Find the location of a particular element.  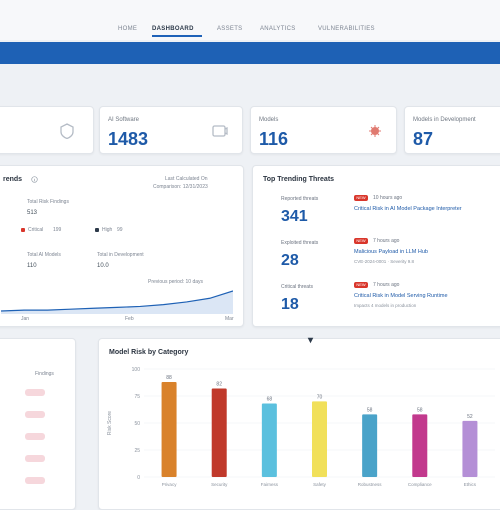

x-tick-label: Ethics is located at coordinates (470, 484).